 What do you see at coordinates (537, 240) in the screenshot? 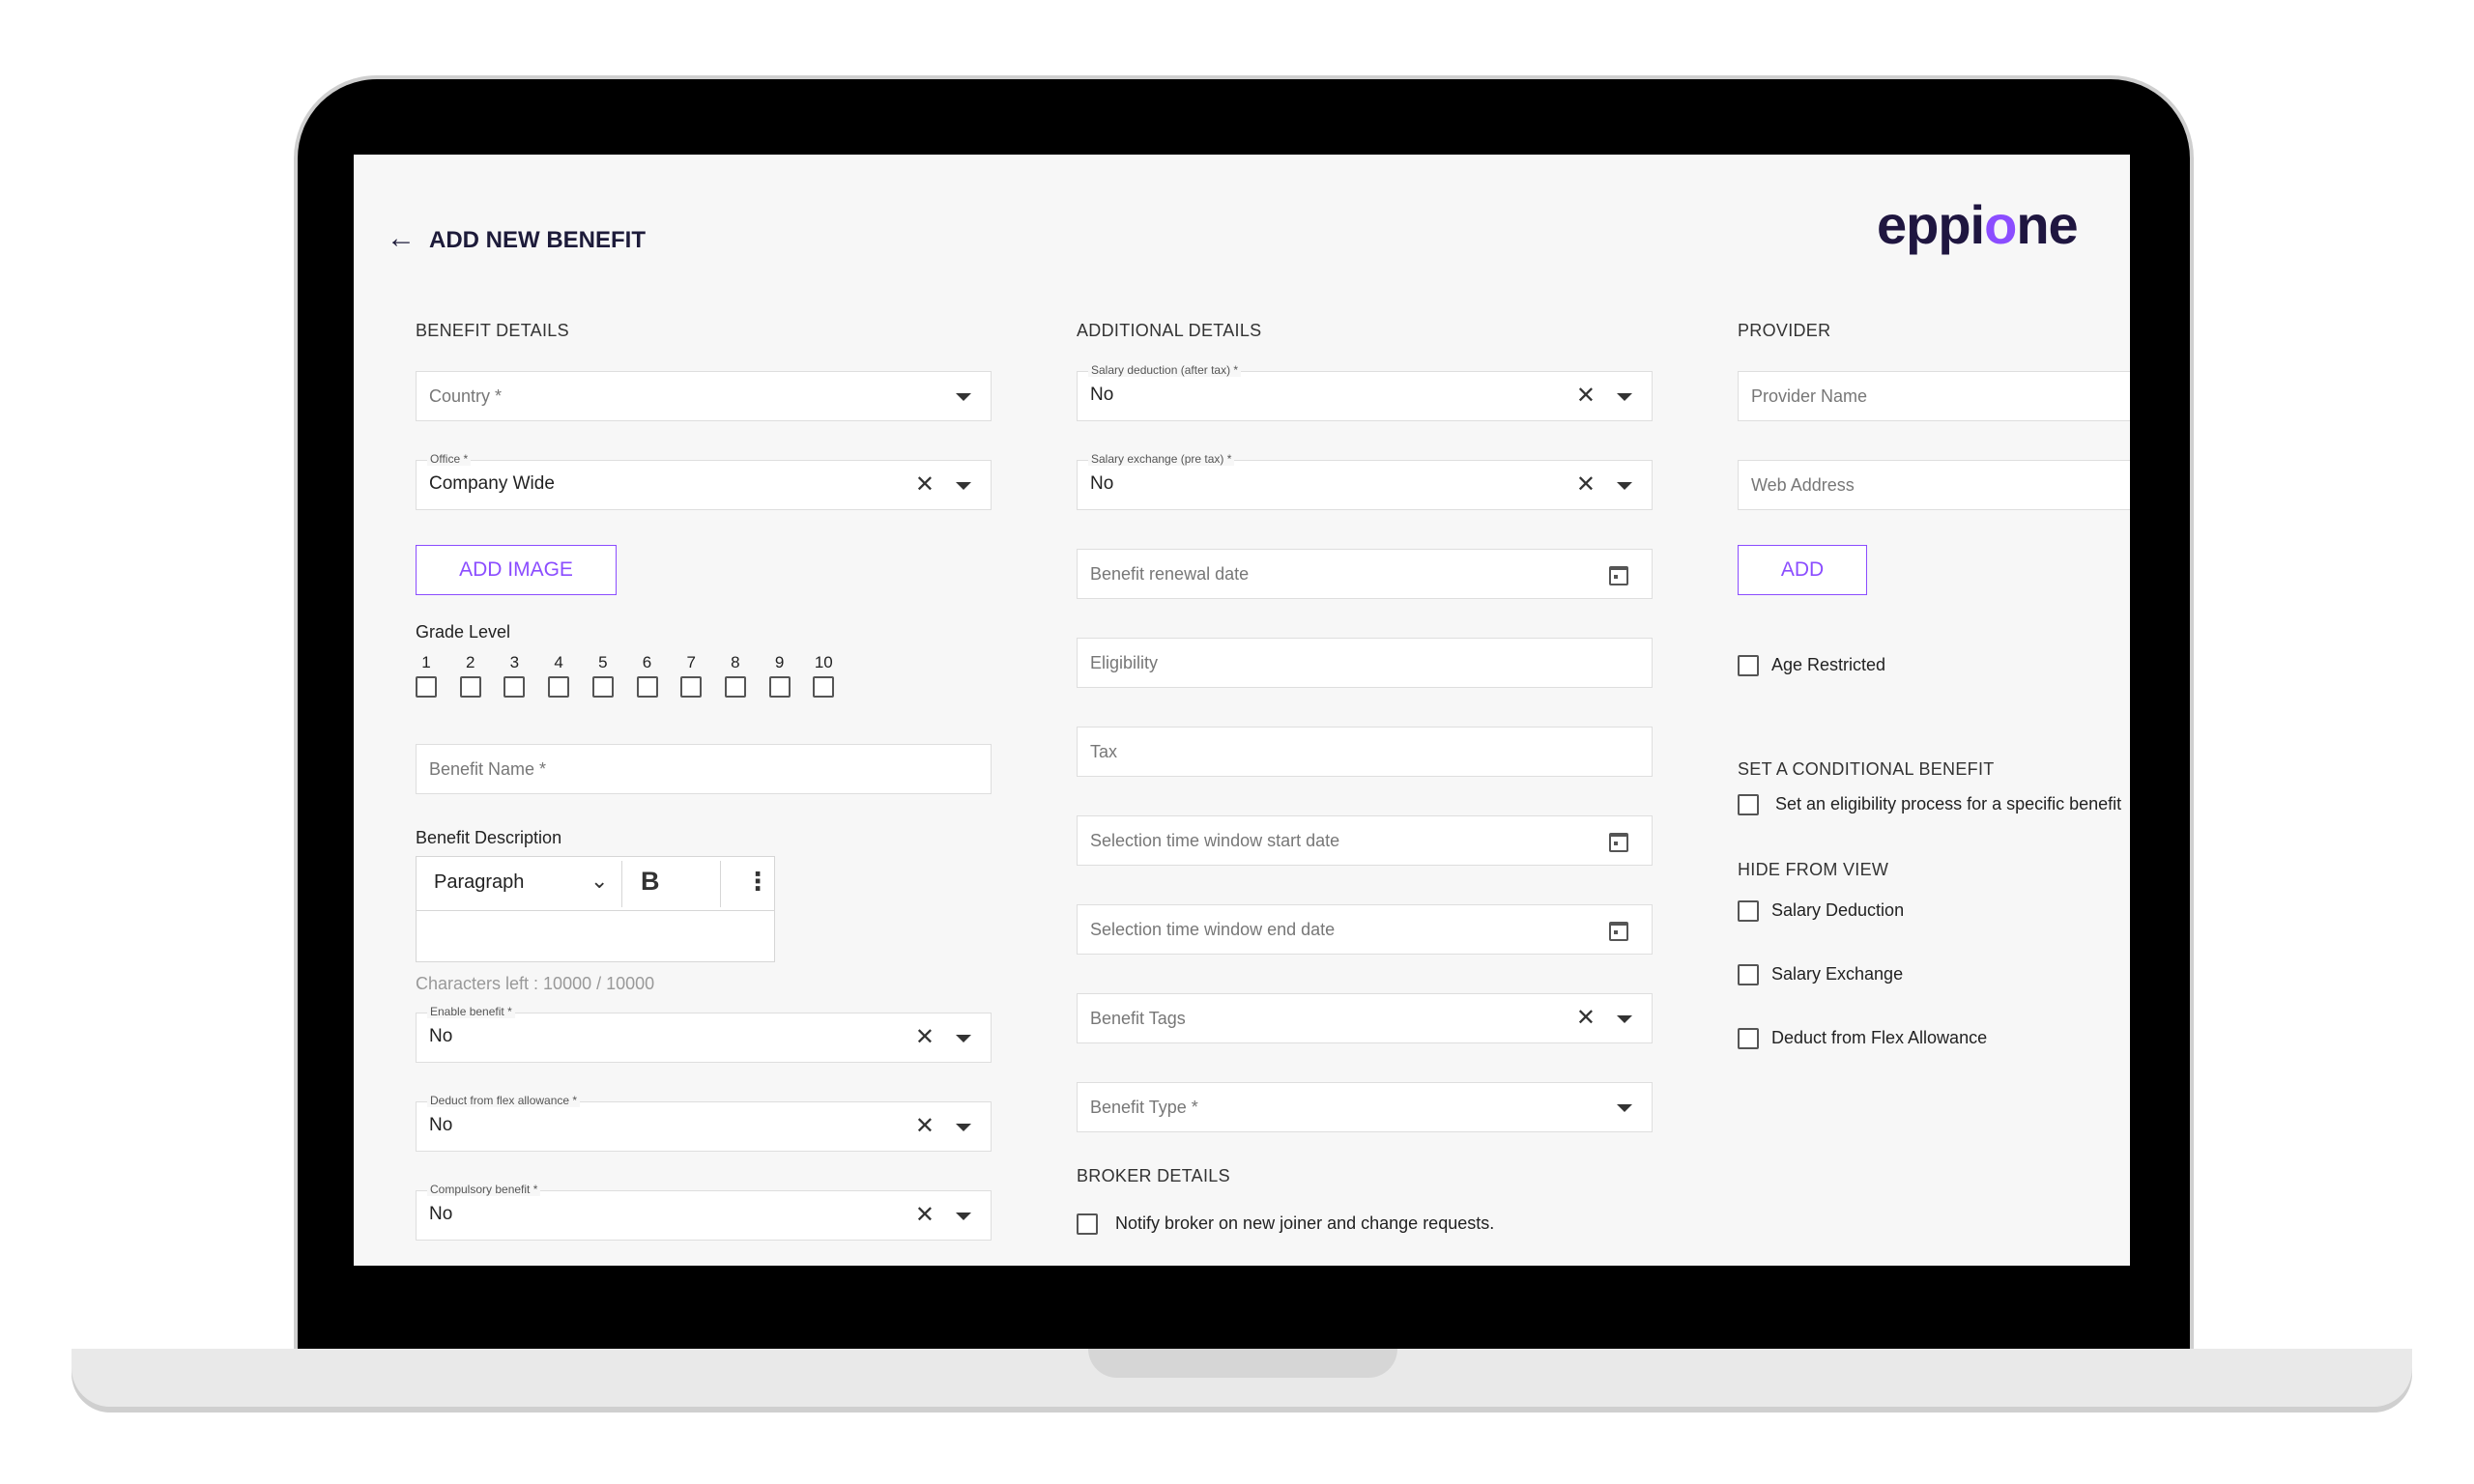
I see `page-title: ADD NEW BENEFIT` at bounding box center [537, 240].